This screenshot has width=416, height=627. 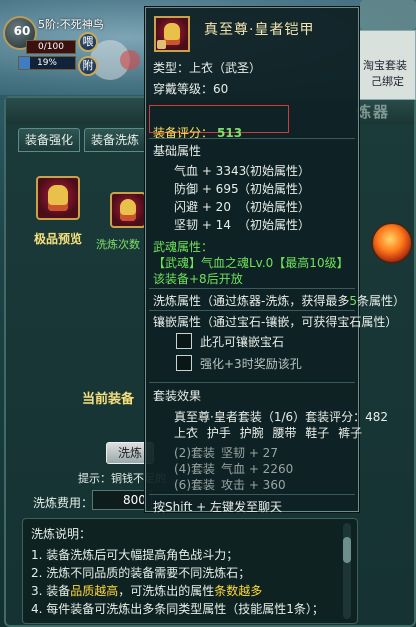 What do you see at coordinates (71, 24) in the screenshot?
I see `pet-name: 5阶:不死神鸟` at bounding box center [71, 24].